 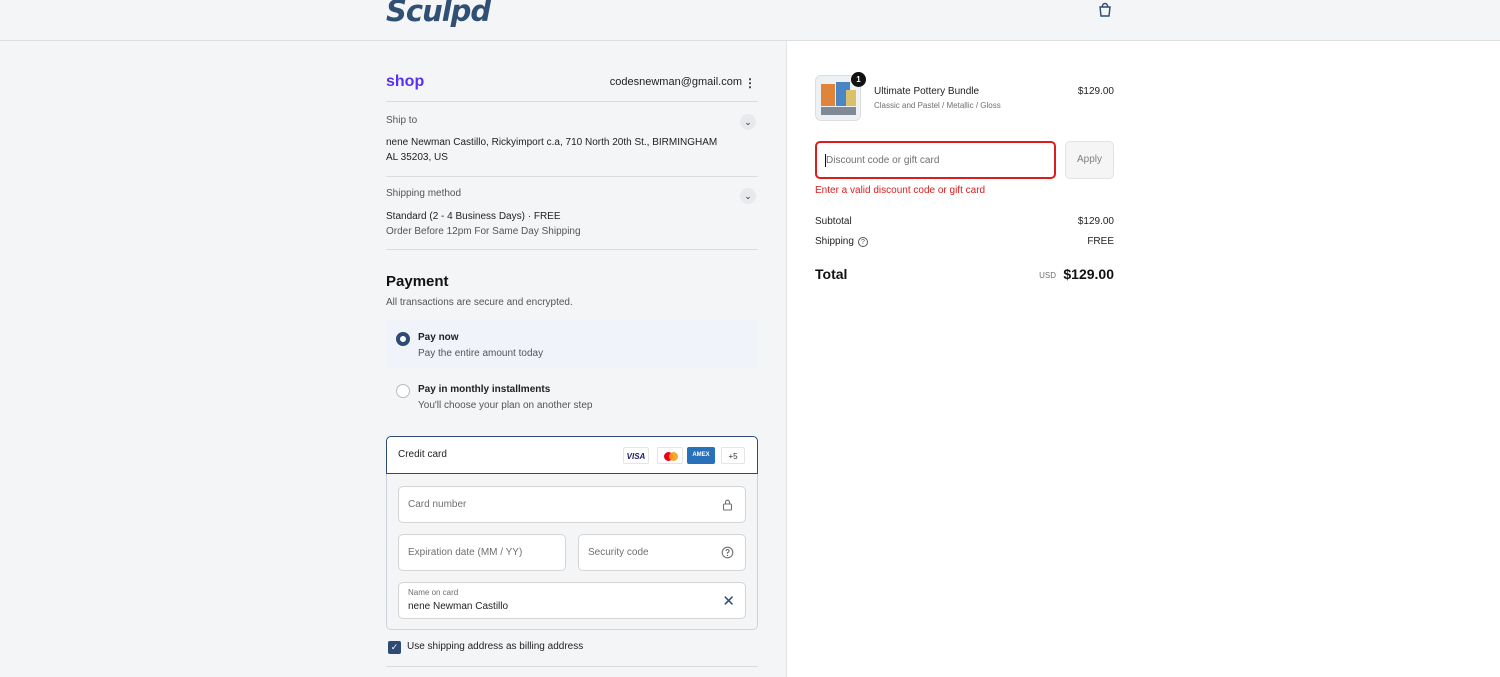 I want to click on radio-selected-icon, so click(x=403, y=339).